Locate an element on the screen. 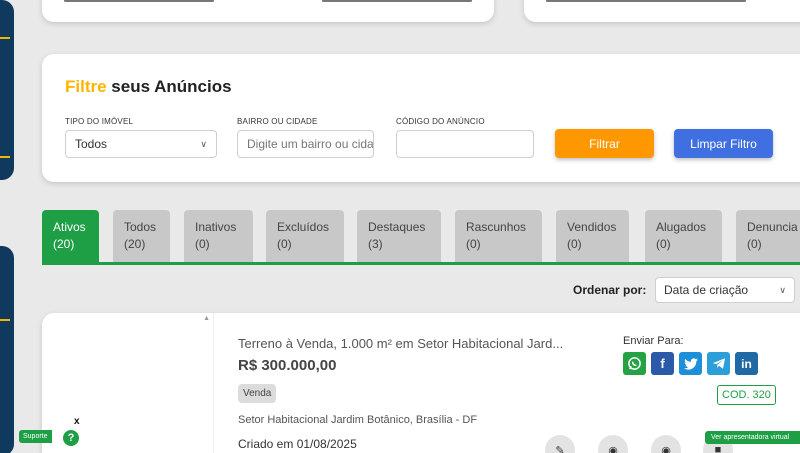 The image size is (800, 453). preview-icon: ◉ is located at coordinates (666, 444).